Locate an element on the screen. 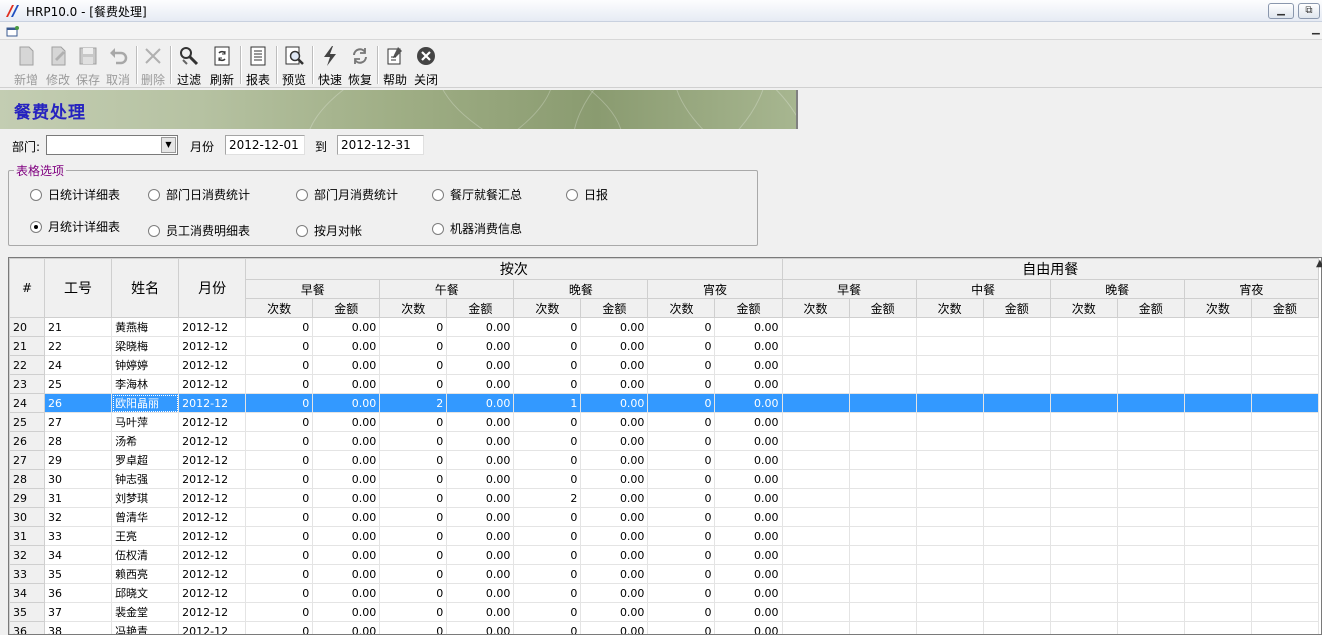 This screenshot has width=1322, height=635. table-row: 28 30 钟志强 2012-12 0 0.00 0 0.00 0 0.00 0 0.00 is located at coordinates (664, 479).